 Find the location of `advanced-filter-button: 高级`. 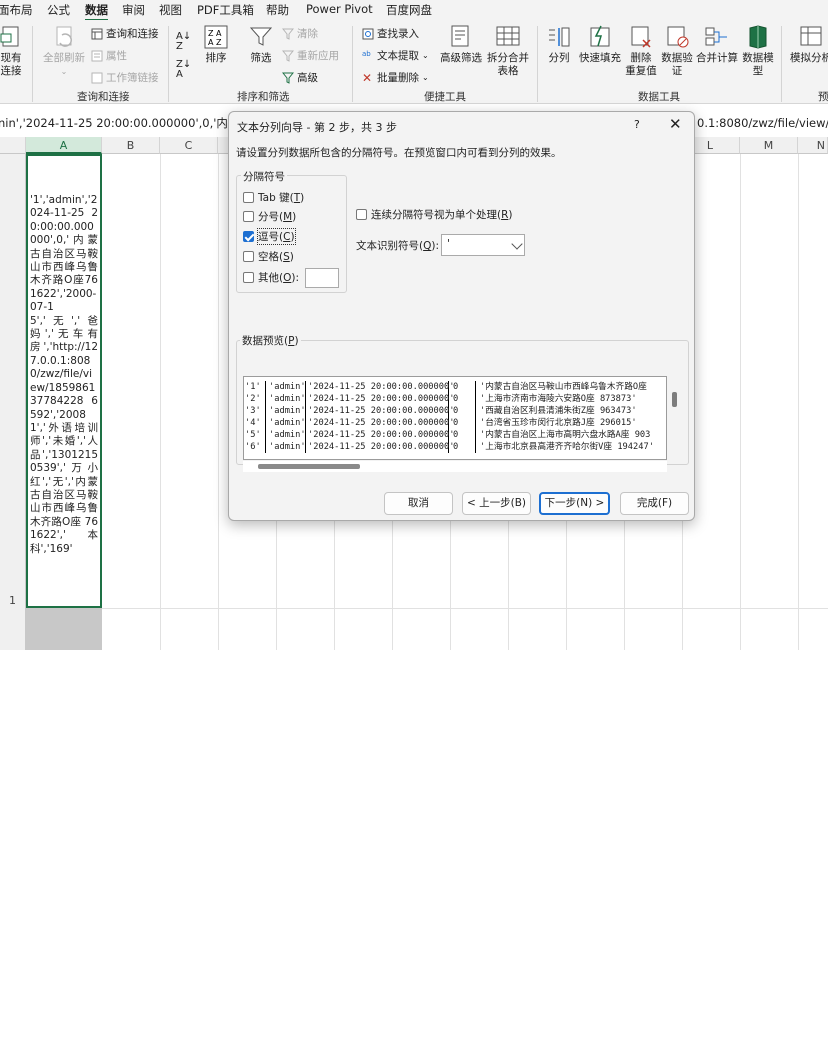

advanced-filter-button: 高级 is located at coordinates (299, 77).